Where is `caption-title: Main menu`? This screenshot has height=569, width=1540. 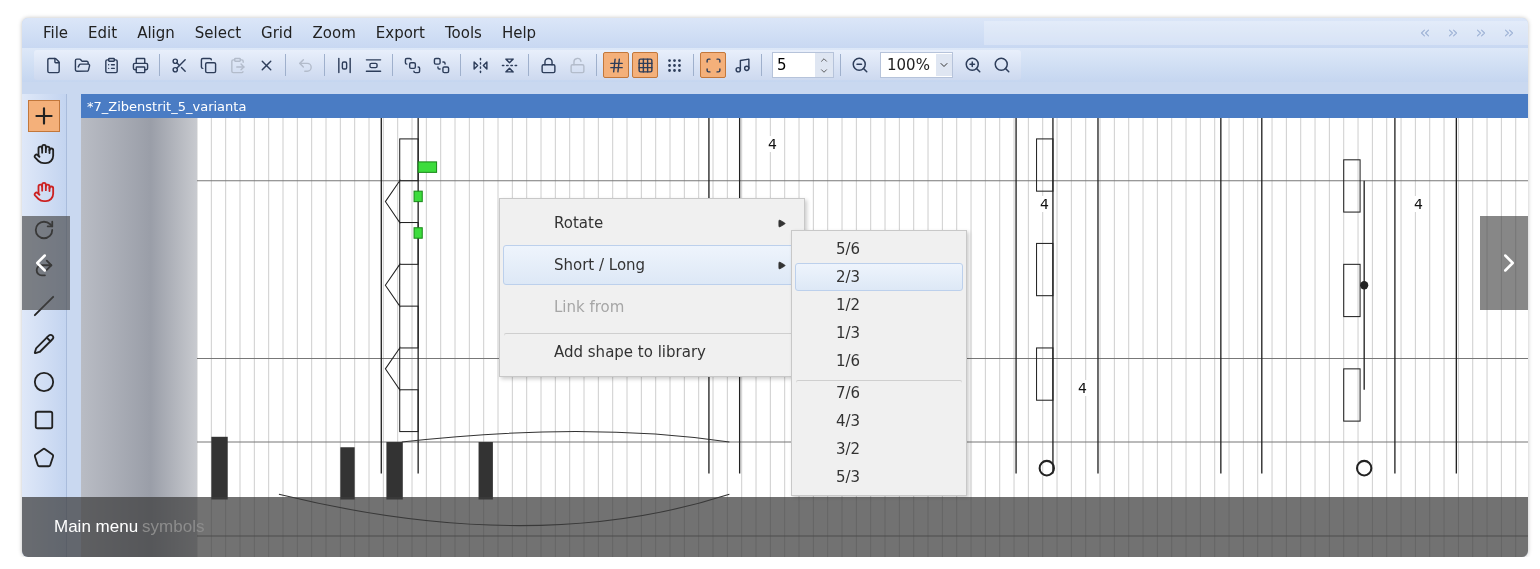
caption-title: Main menu is located at coordinates (96, 527).